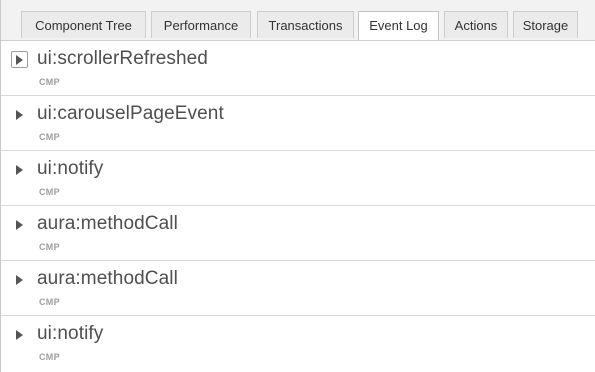  I want to click on event-name: ui:scrollerRefreshed, so click(122, 58).